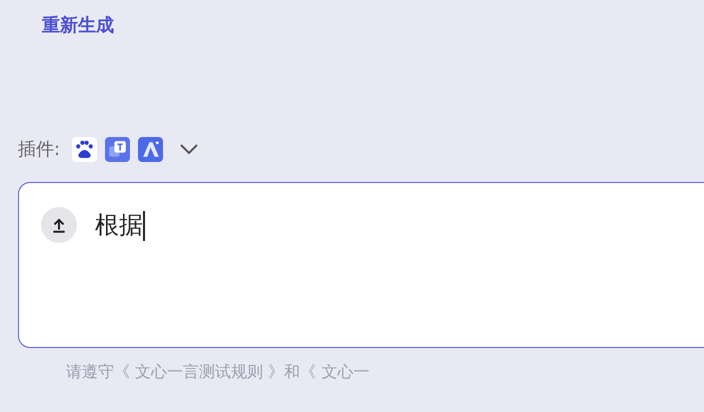 The image size is (704, 412). What do you see at coordinates (119, 225) in the screenshot?
I see `input-text: 根据` at bounding box center [119, 225].